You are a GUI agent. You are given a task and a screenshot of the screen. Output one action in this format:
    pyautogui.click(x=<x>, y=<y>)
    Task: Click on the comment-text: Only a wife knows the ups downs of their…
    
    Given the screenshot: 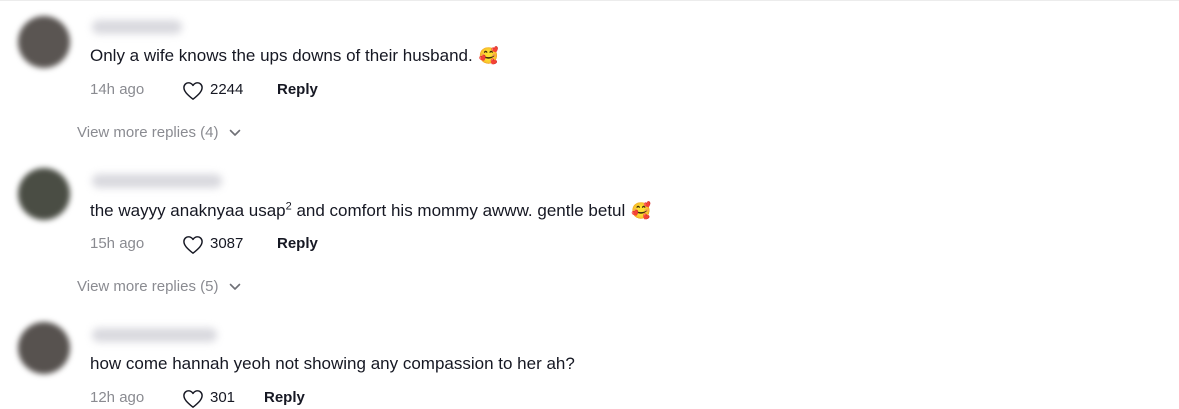 What is the action you would take?
    pyautogui.click(x=294, y=56)
    